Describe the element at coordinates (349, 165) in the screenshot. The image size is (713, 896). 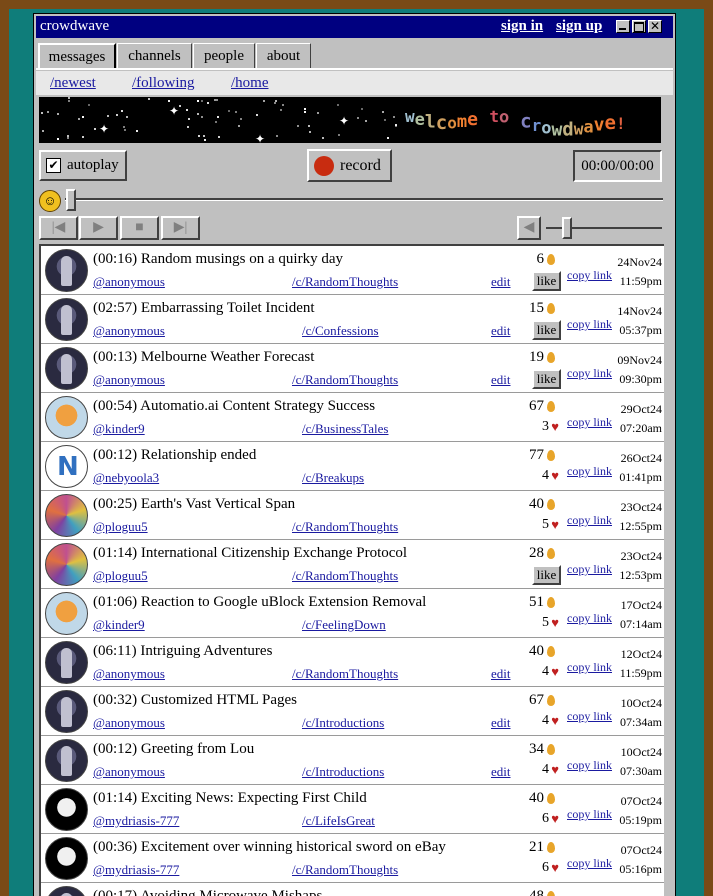
I see `record-button: record` at that location.